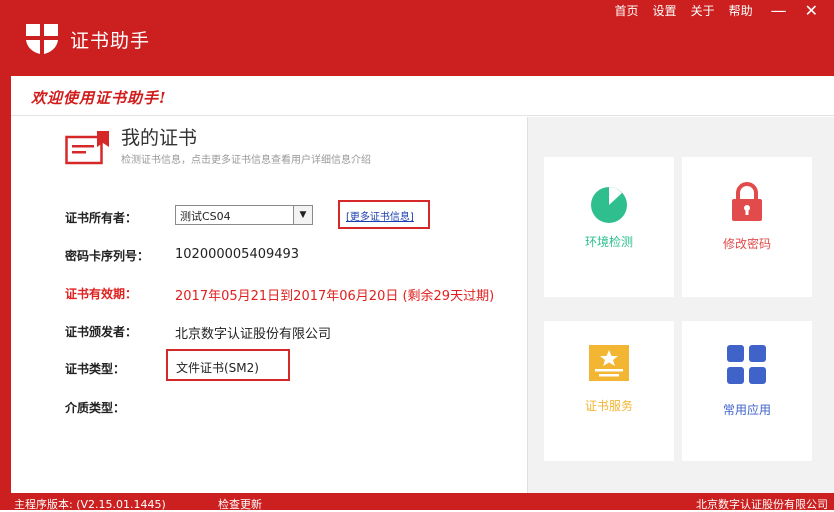 The image size is (834, 512). Describe the element at coordinates (87, 148) in the screenshot. I see `certificate-icon` at that location.